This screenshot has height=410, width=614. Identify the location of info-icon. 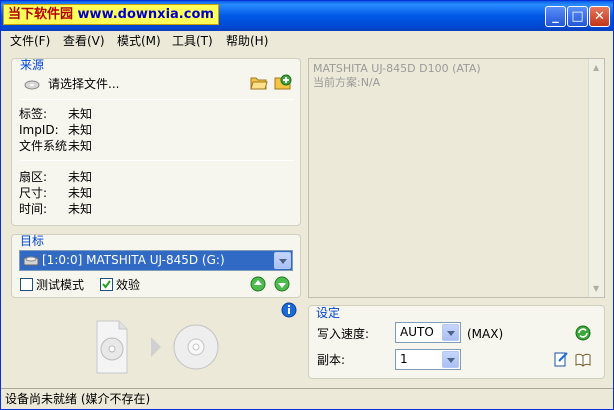
(289, 310).